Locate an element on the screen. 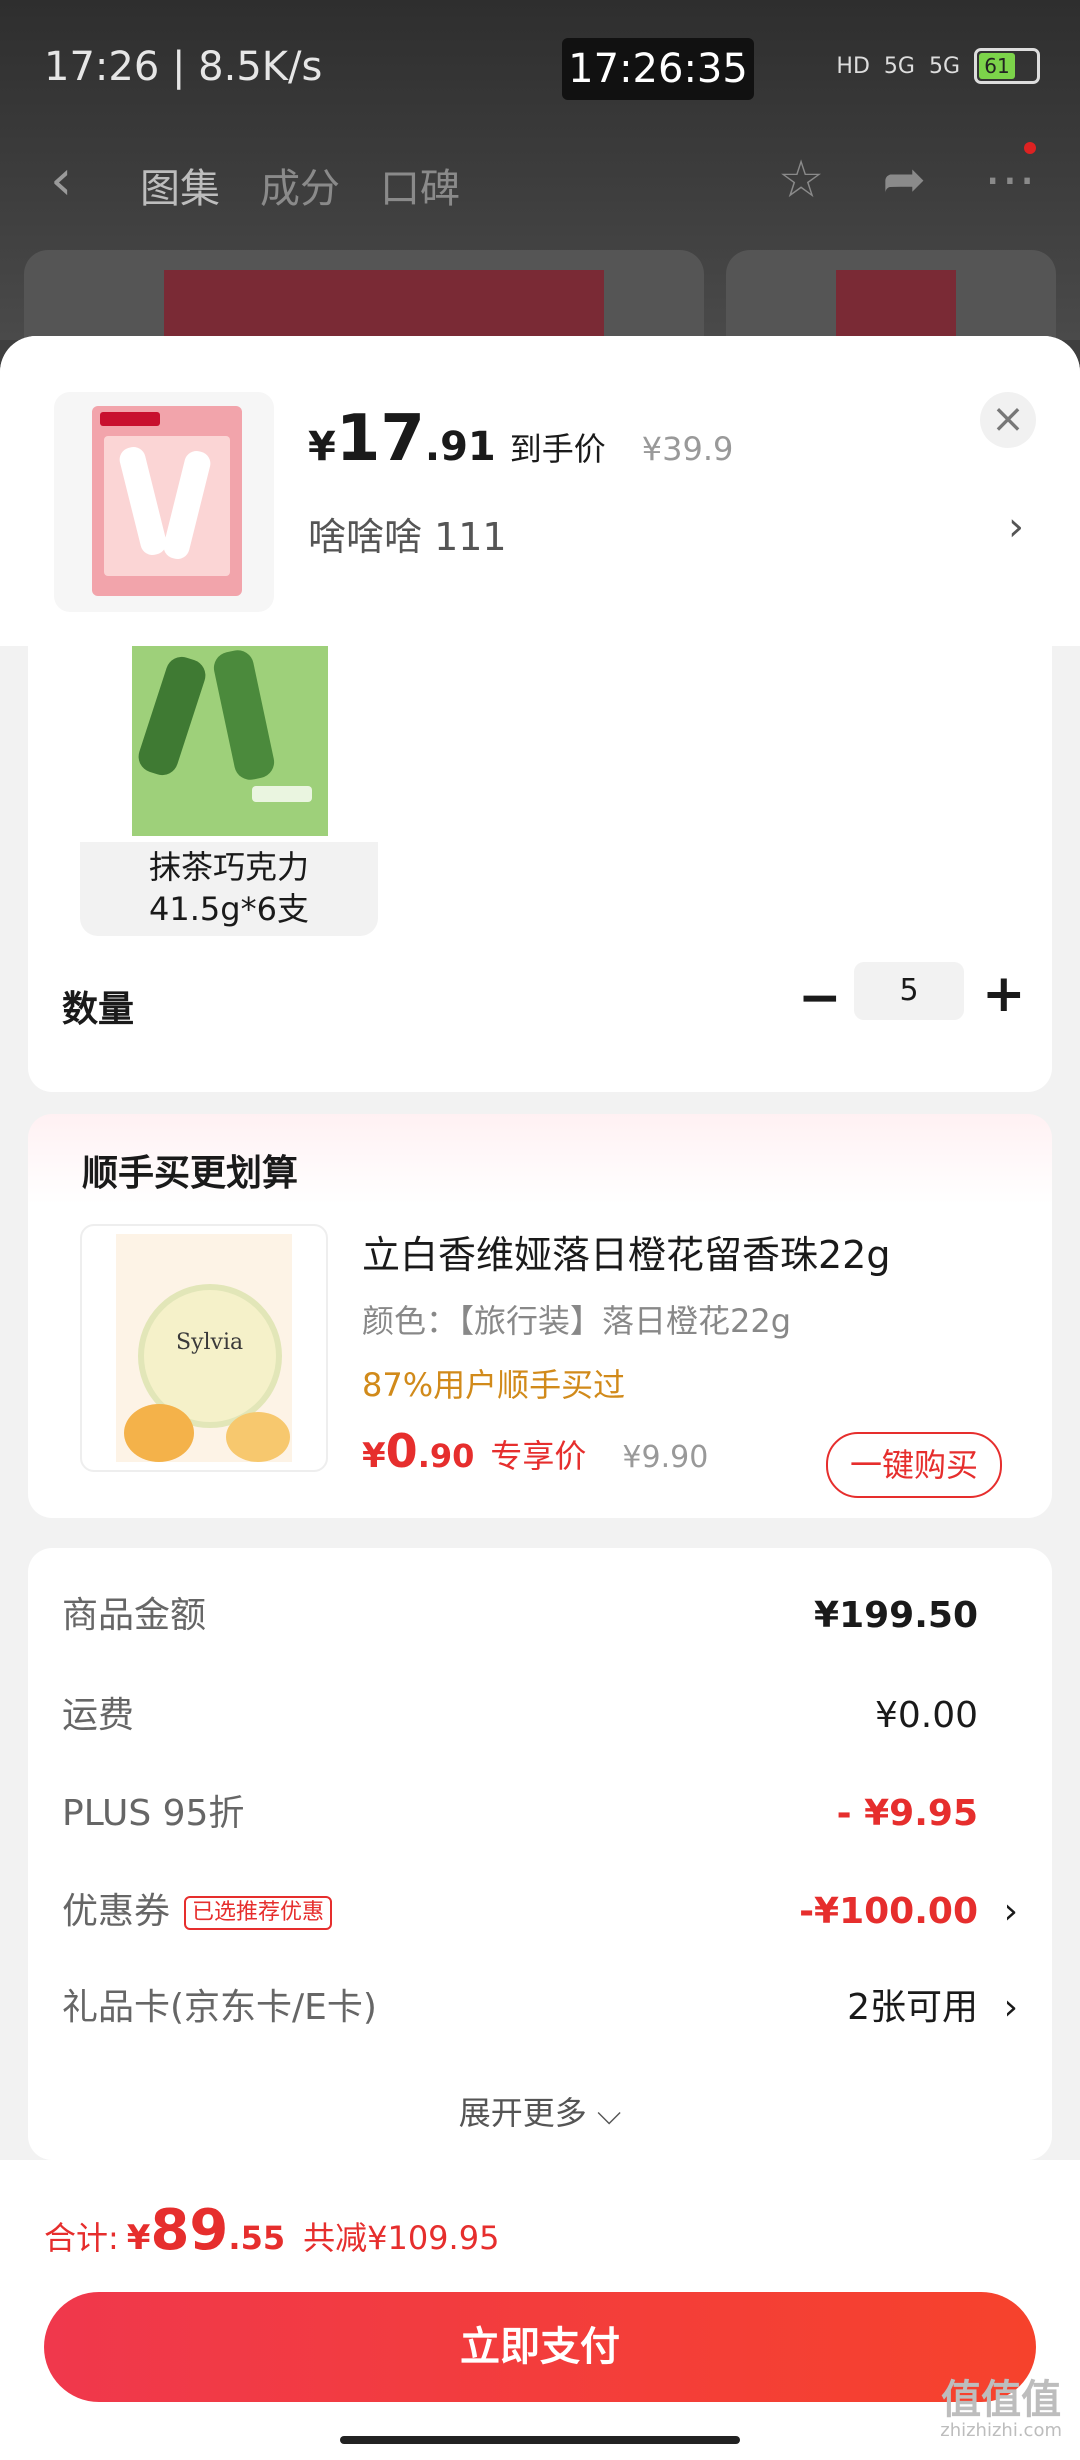  summary-label: PLUS 95折 is located at coordinates (153, 1813).